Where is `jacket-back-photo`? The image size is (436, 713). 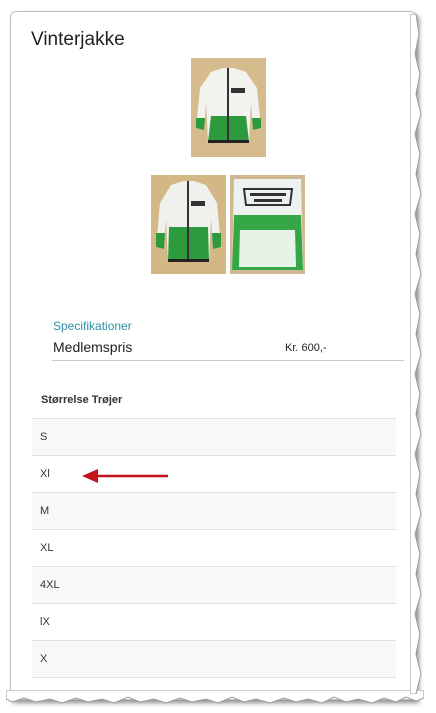 jacket-back-photo is located at coordinates (267, 224).